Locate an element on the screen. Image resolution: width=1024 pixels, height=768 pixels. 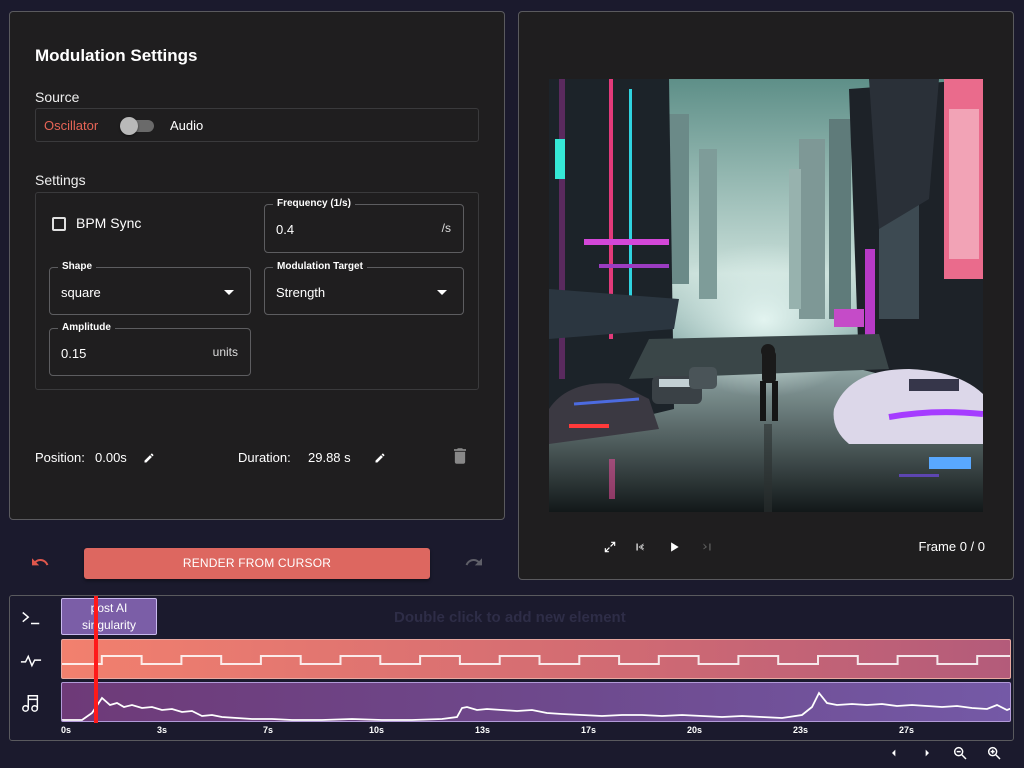
source-toggle is located at coordinates (137, 126).